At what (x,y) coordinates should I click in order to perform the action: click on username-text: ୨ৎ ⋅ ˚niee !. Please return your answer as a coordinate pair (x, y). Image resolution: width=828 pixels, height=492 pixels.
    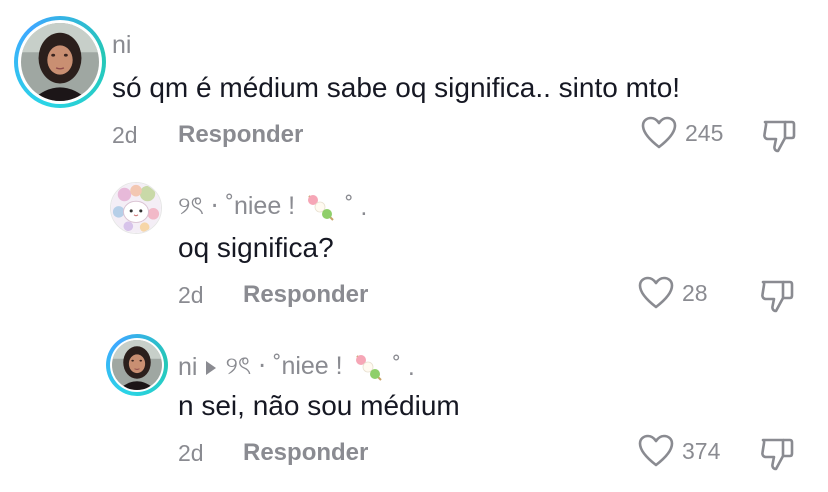
    Looking at the image, I should click on (237, 206).